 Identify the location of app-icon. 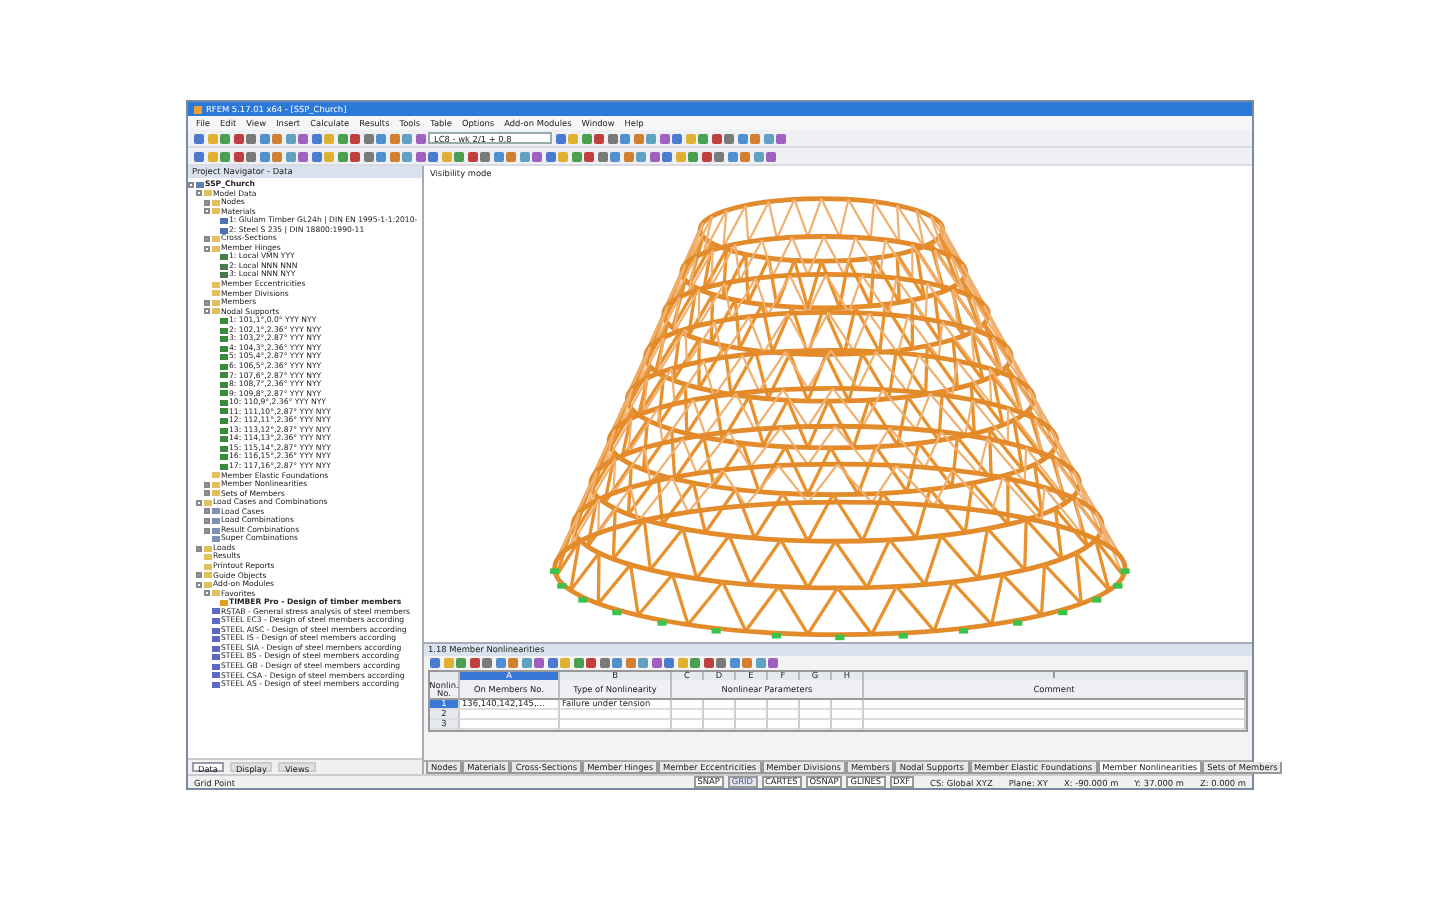
(198, 109).